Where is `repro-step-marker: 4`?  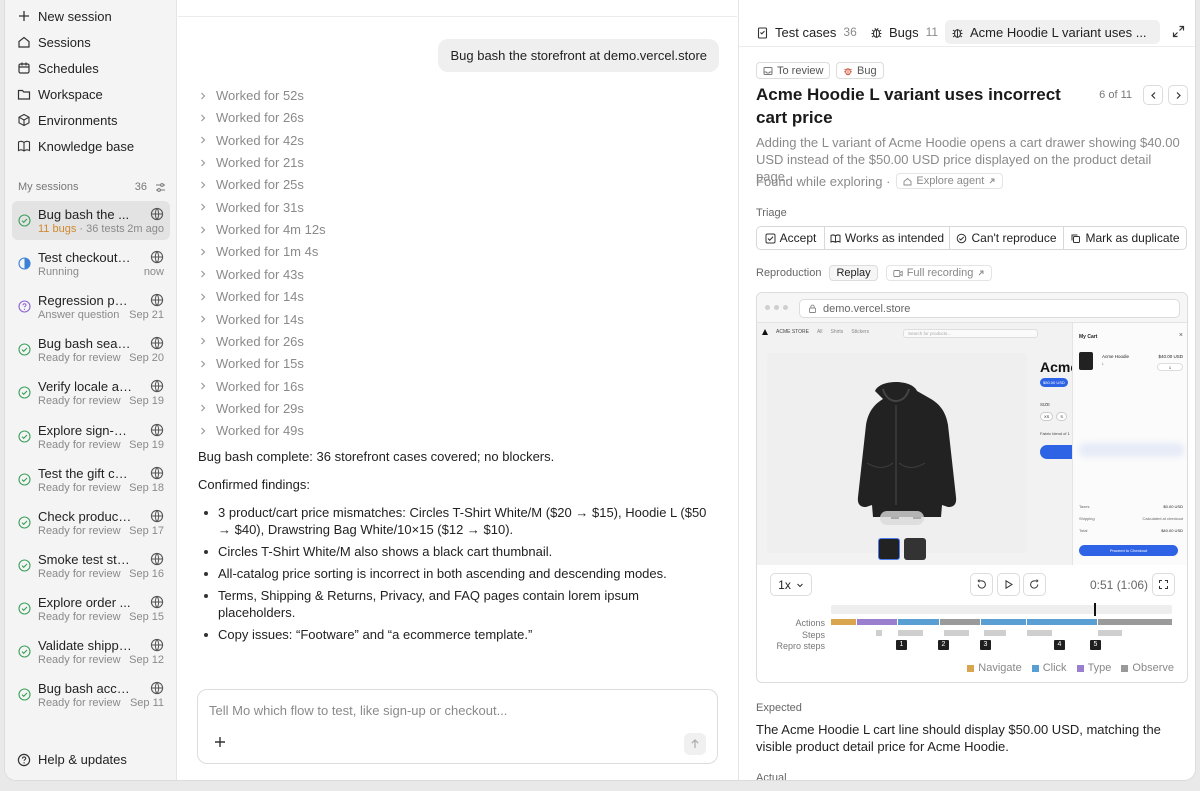 repro-step-marker: 4 is located at coordinates (1059, 645).